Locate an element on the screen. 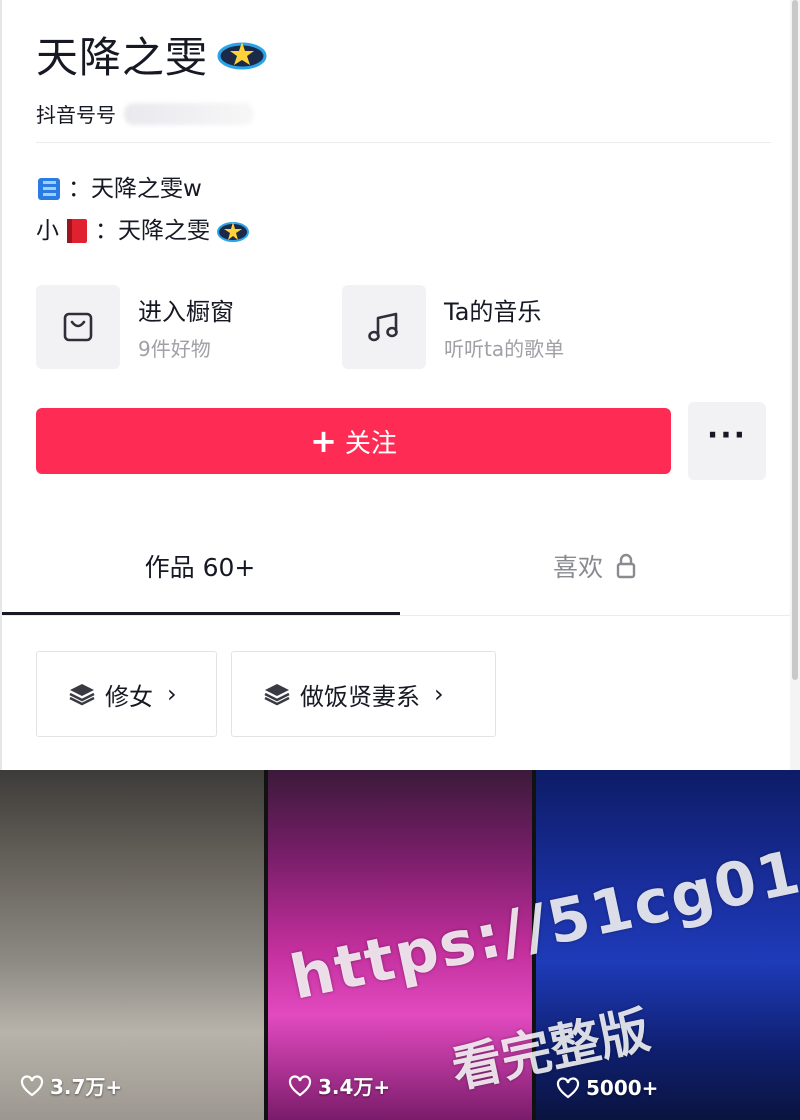  profile-bio: ：天降之雯w 小 ：天降之雯 is located at coordinates (143, 210).